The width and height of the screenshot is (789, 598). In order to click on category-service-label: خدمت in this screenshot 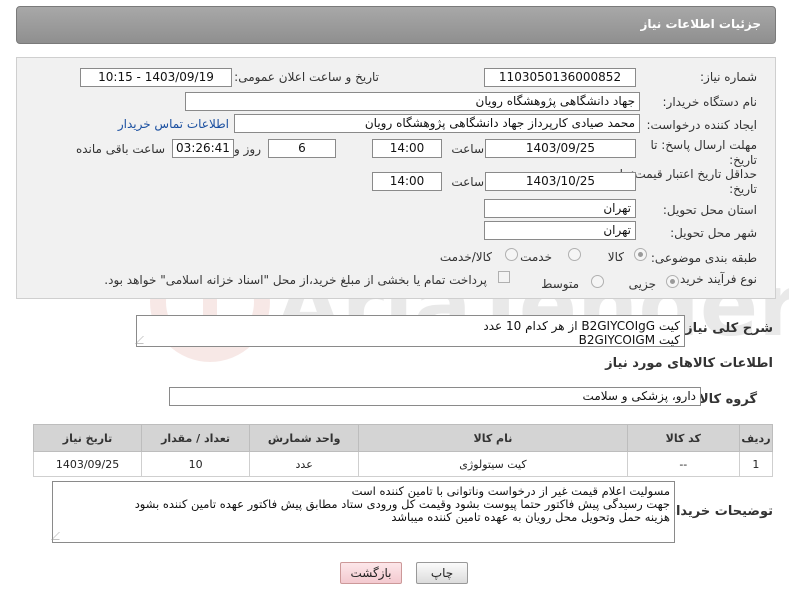, I will do `click(536, 257)`.